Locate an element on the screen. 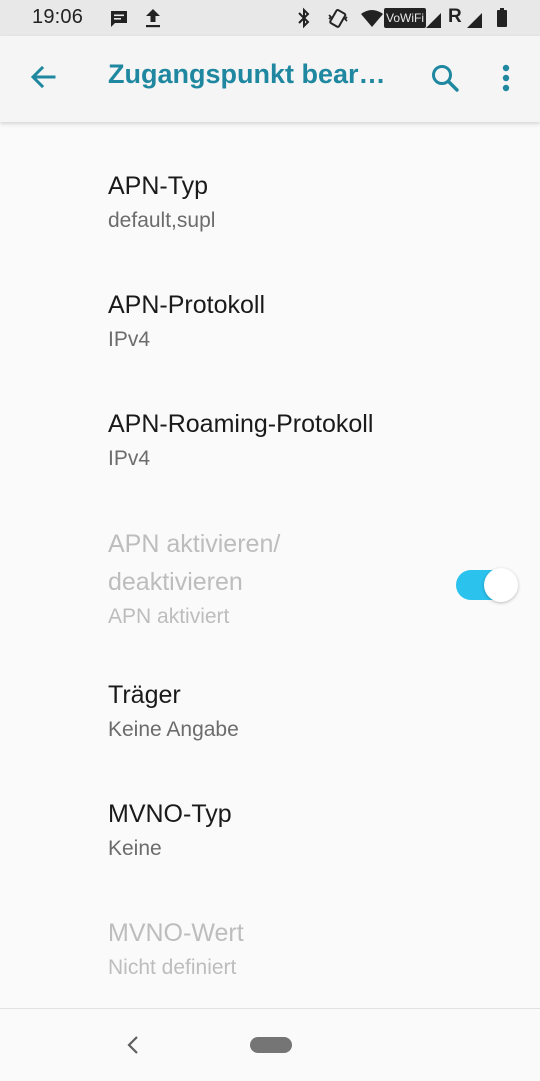  message-icon is located at coordinates (119, 19).